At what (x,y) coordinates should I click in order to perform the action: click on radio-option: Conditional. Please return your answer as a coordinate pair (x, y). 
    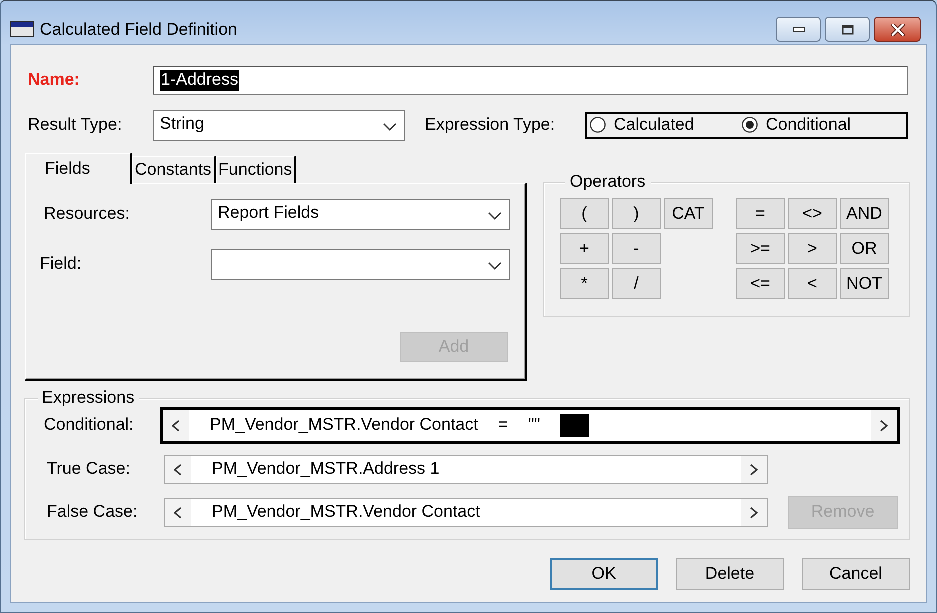
    Looking at the image, I should click on (797, 125).